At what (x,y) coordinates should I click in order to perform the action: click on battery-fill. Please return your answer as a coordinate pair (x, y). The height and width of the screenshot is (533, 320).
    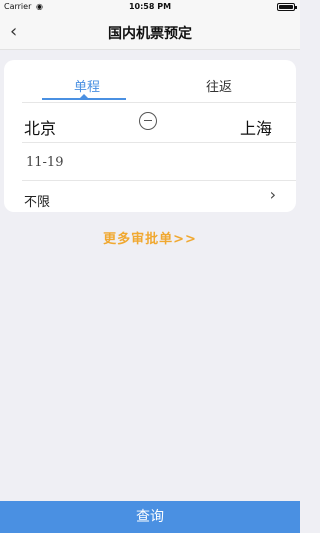
    Looking at the image, I should click on (286, 7).